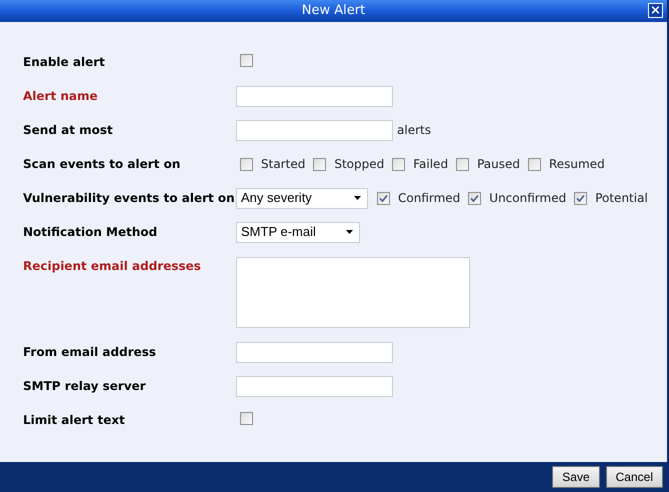 The width and height of the screenshot is (669, 492). Describe the element at coordinates (68, 130) in the screenshot. I see `field-label: Send at most` at that location.